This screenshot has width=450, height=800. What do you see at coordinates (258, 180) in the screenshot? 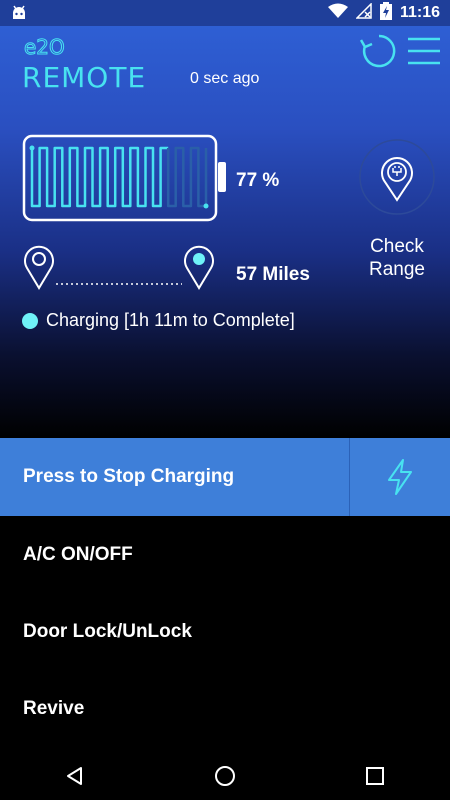
I see `battery-percent: 77 %` at bounding box center [258, 180].